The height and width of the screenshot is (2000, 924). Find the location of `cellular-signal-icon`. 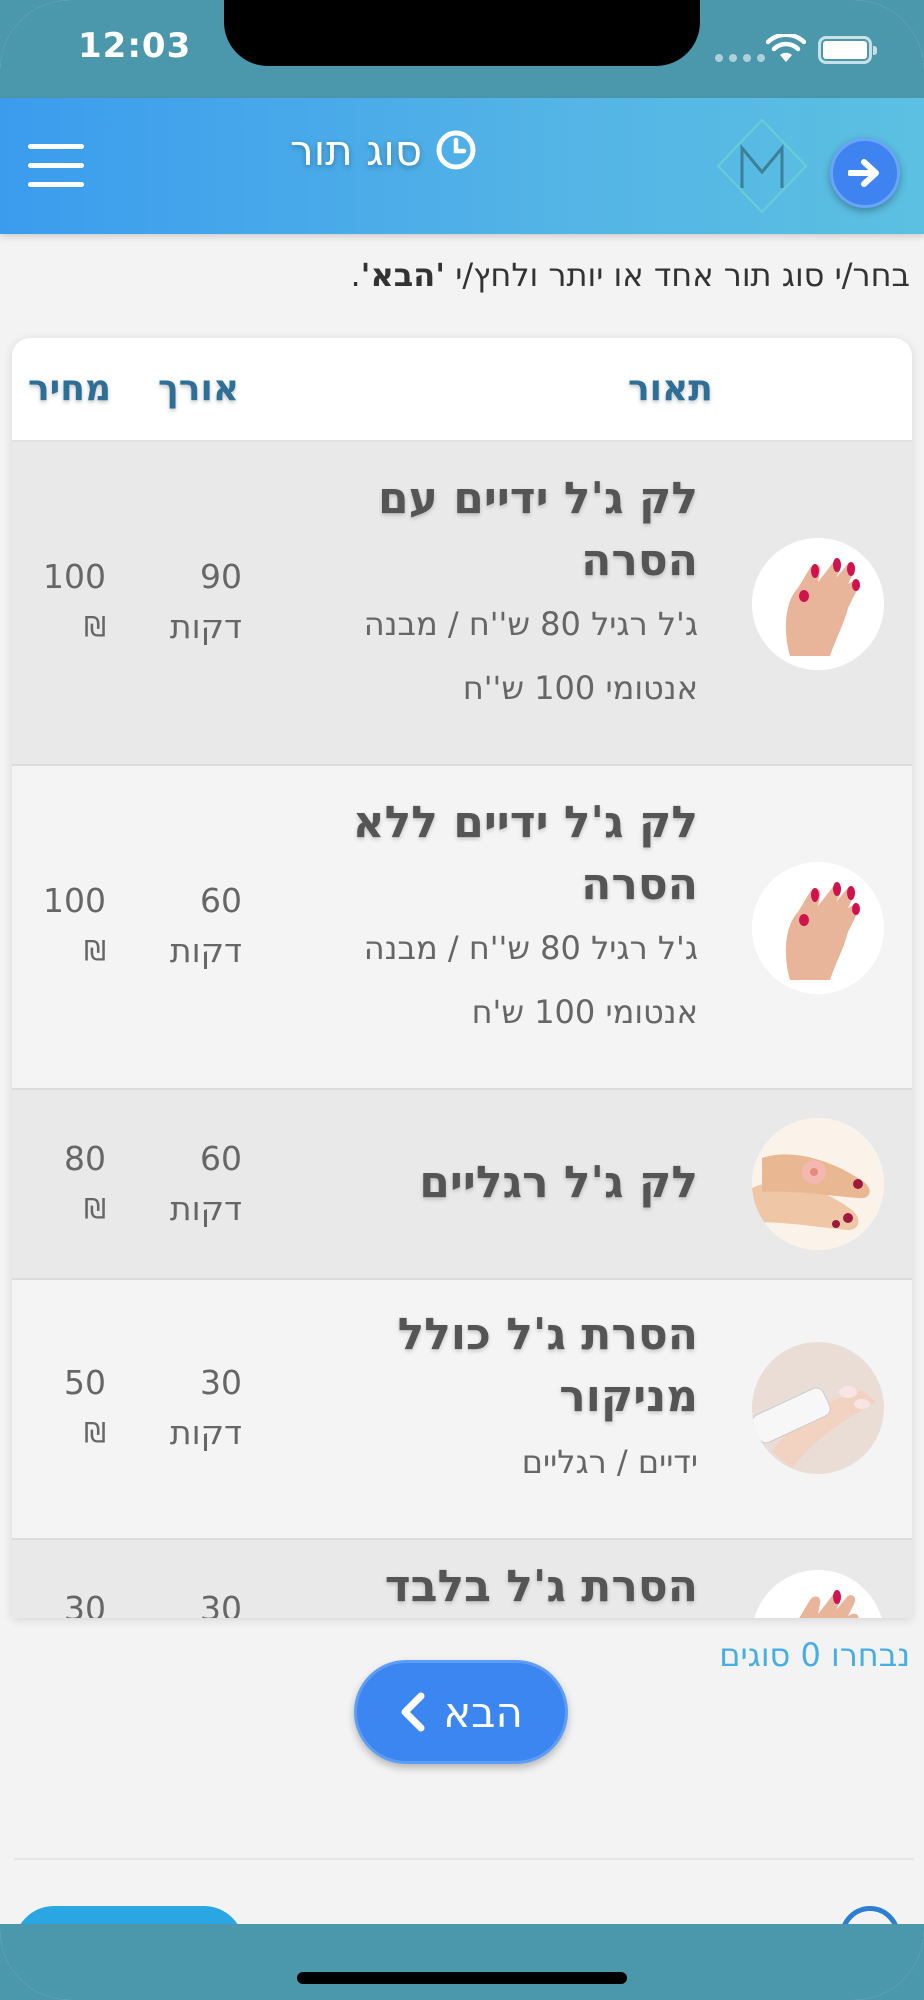

cellular-signal-icon is located at coordinates (740, 58).